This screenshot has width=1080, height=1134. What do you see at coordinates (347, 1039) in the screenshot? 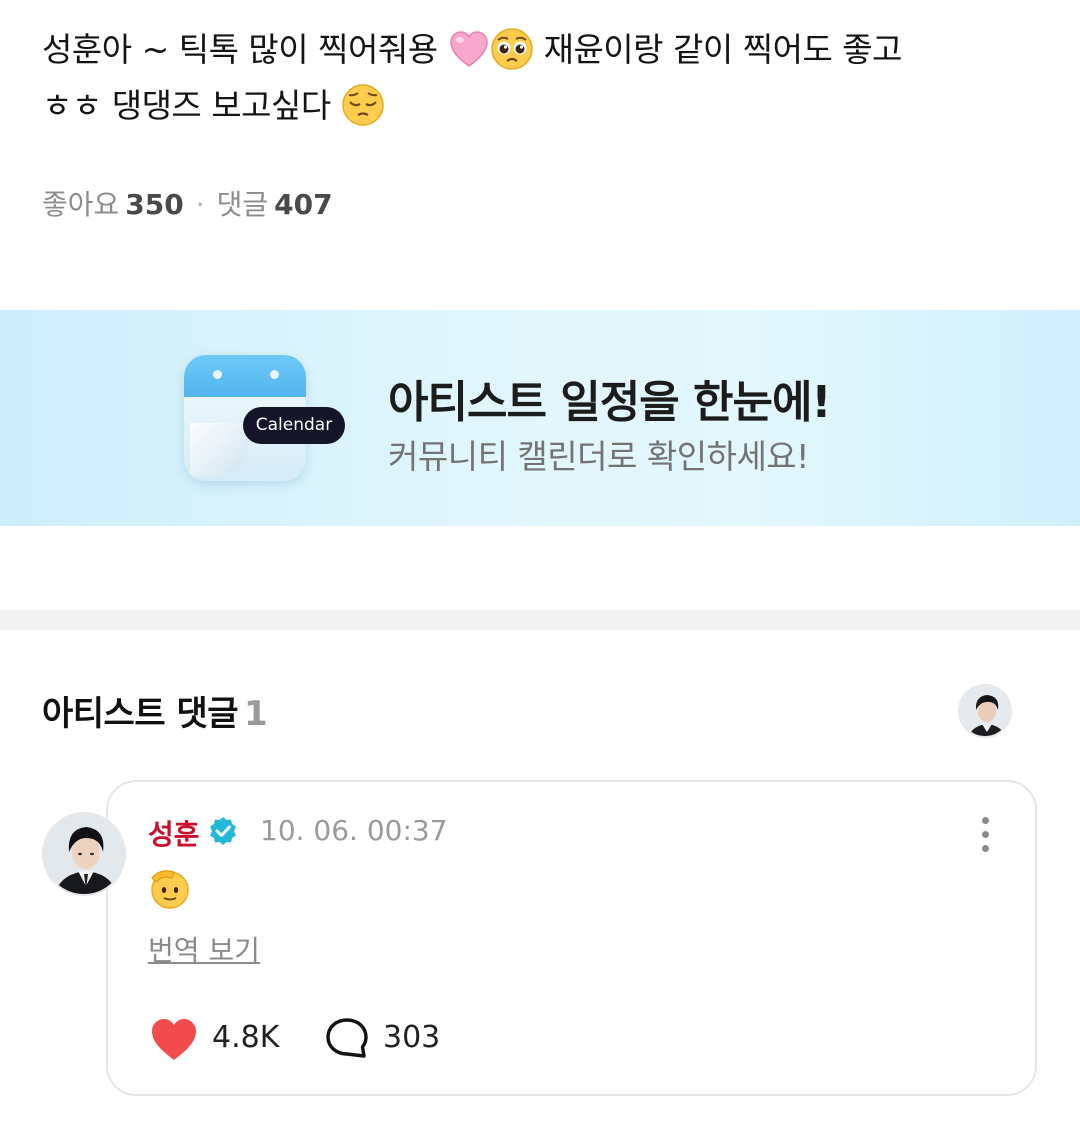
I see `reply-bubble-icon` at bounding box center [347, 1039].